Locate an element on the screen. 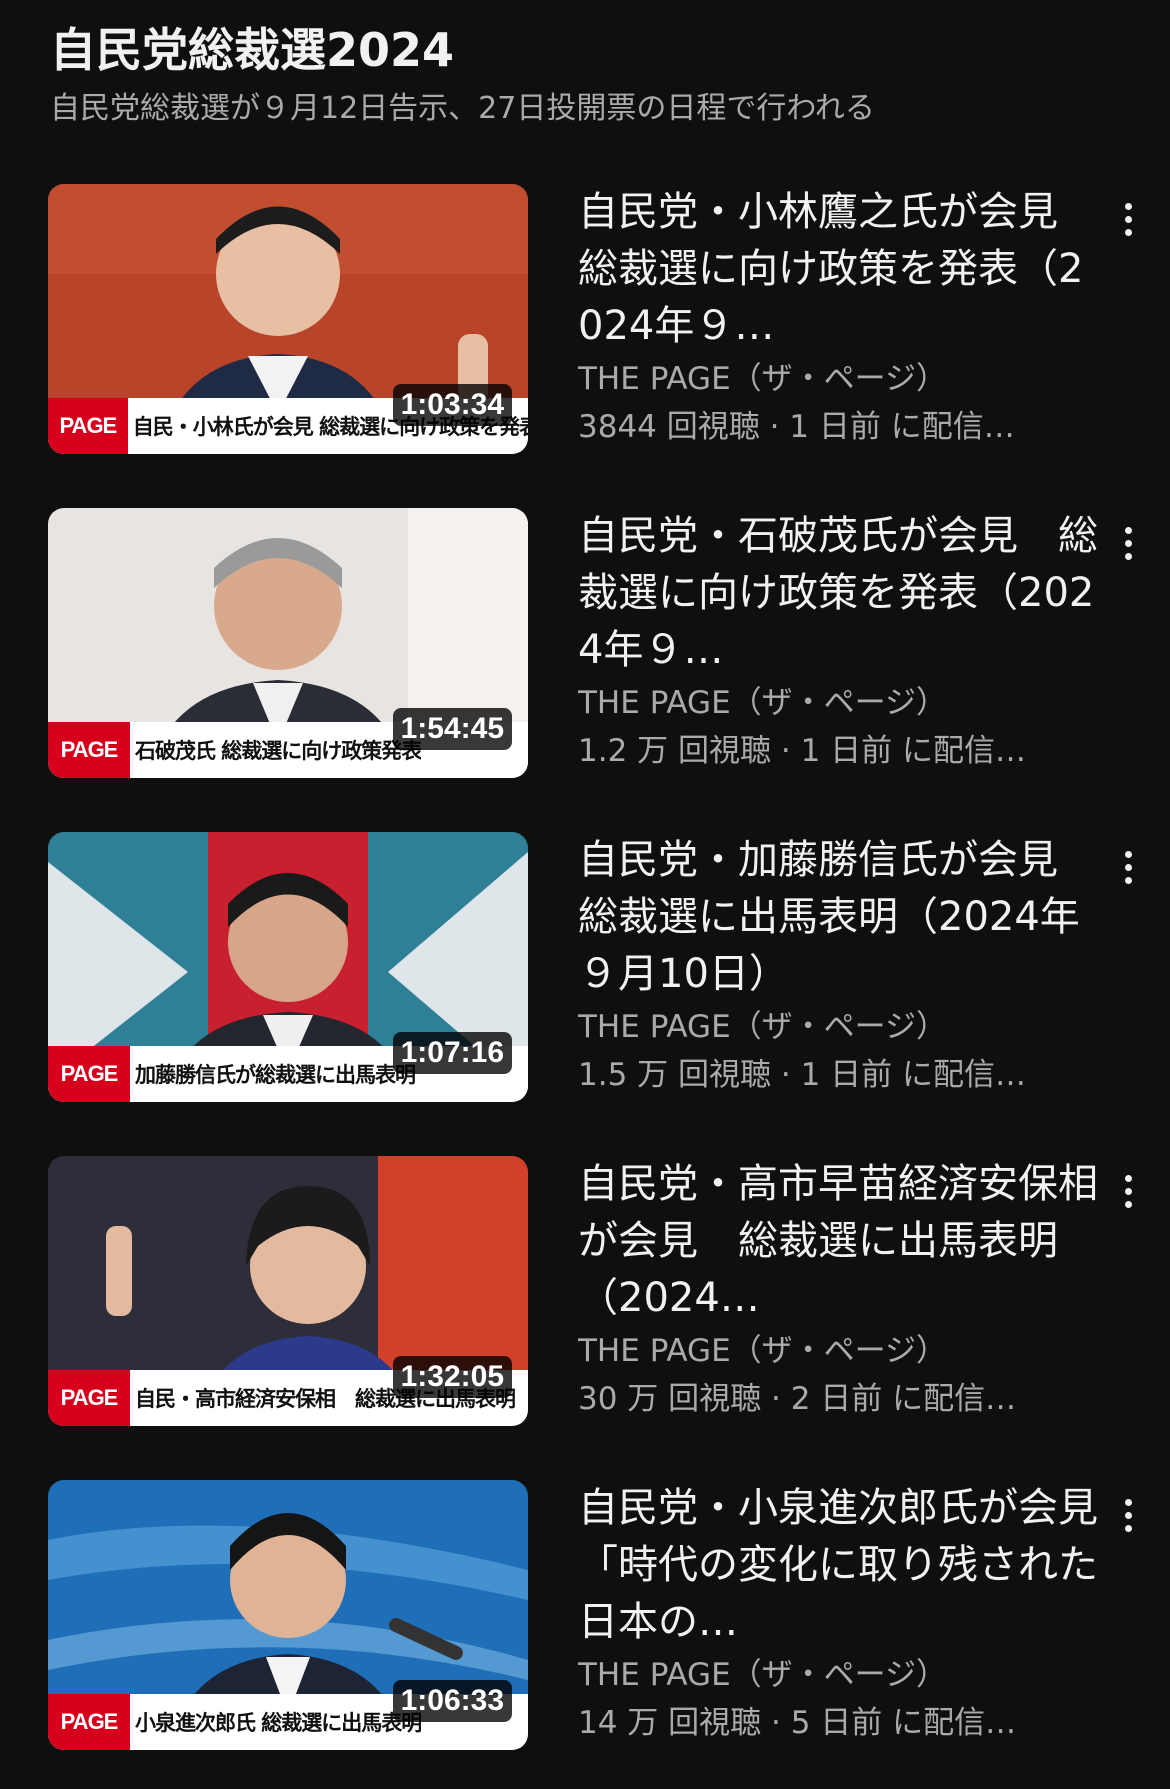  thumbnail-caption: 小泉進次郎氏 総裁選に出馬表明 is located at coordinates (278, 1723).